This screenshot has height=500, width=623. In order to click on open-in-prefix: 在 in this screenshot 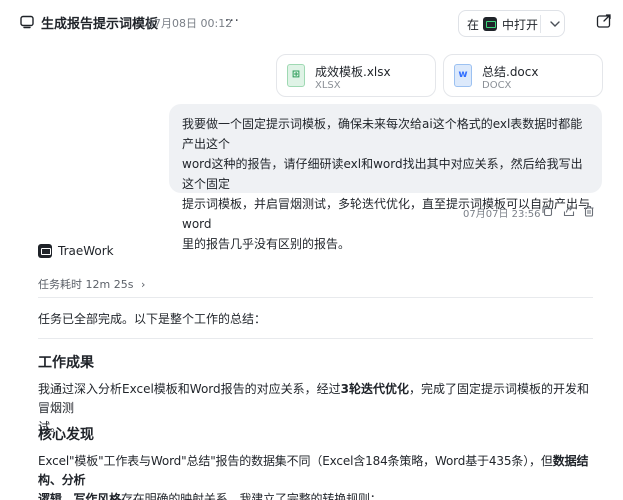, I will do `click(473, 25)`.